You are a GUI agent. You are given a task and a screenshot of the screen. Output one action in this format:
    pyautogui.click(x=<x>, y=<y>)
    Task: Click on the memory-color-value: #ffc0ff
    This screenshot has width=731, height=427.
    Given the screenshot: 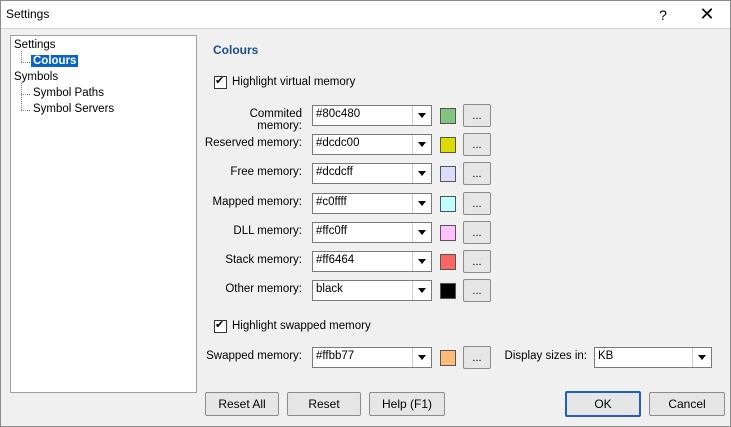 What is the action you would take?
    pyautogui.click(x=331, y=231)
    